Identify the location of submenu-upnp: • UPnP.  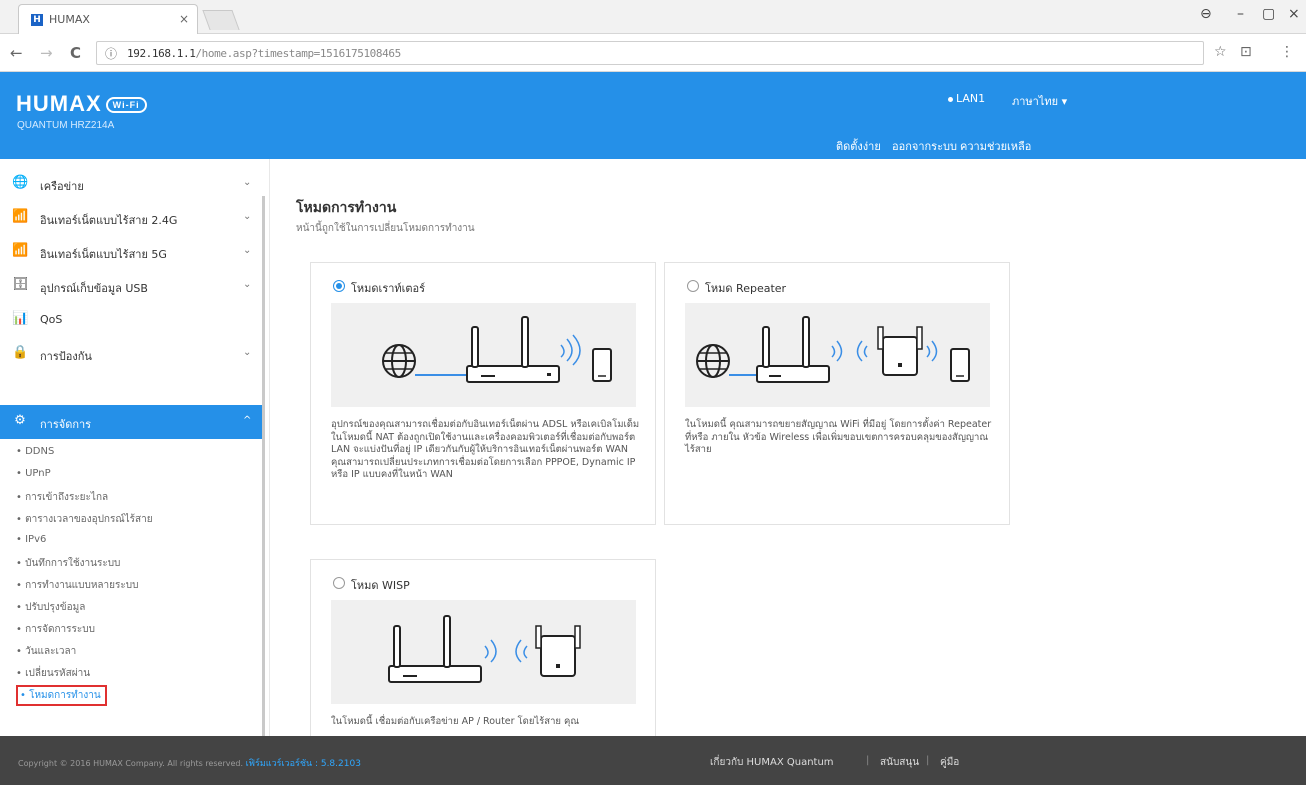
(33, 473).